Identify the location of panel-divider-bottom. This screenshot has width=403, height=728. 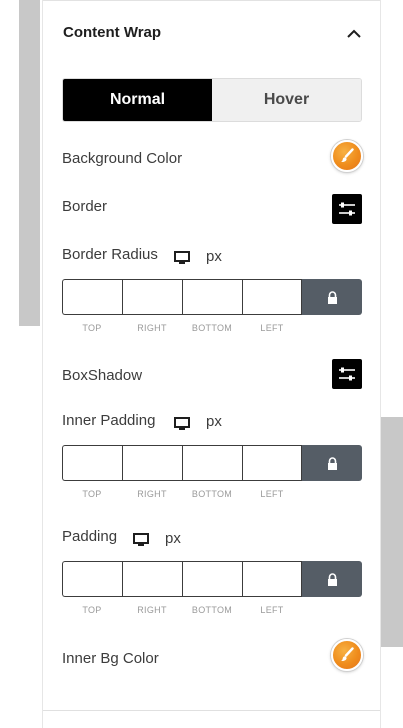
(211, 710).